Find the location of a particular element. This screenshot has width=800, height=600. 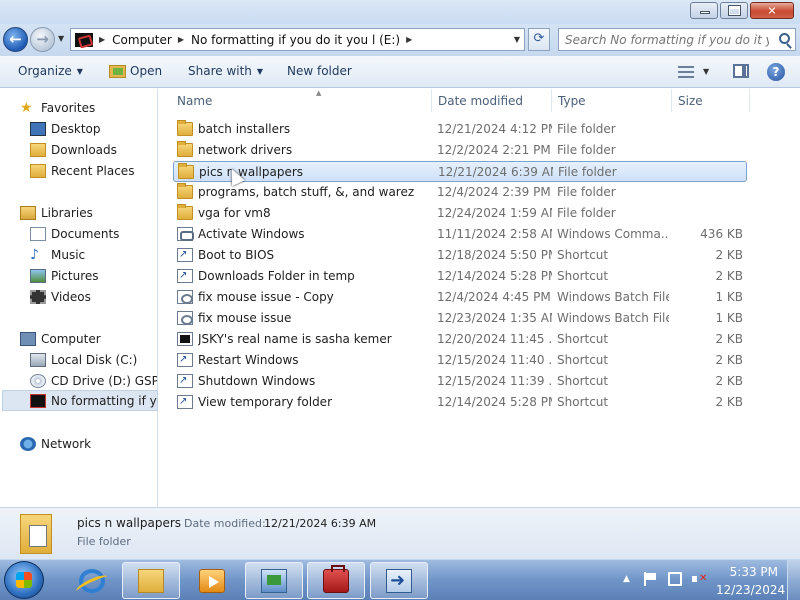

maximize-button is located at coordinates (734, 10).